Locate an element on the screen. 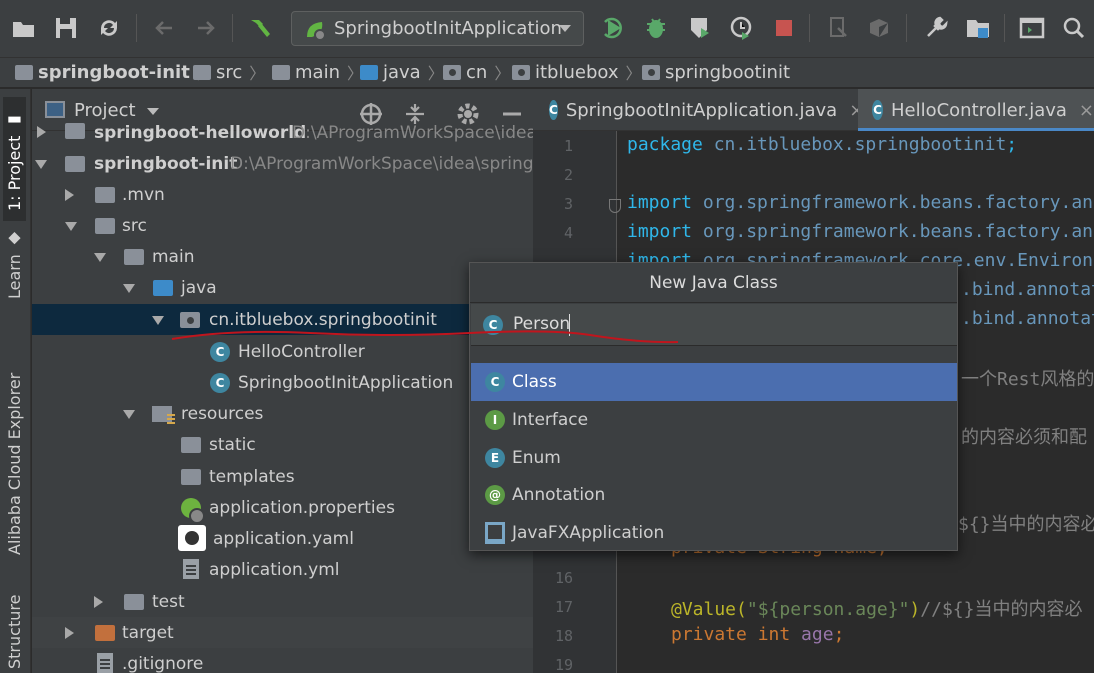 The height and width of the screenshot is (673, 1094). breadcrumb-item: springboot-init〉 is located at coordinates (114, 72).